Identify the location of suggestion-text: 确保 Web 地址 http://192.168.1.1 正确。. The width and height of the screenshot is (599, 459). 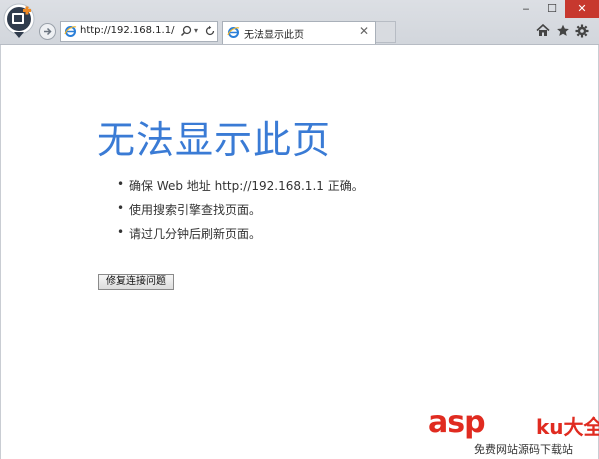
(246, 186).